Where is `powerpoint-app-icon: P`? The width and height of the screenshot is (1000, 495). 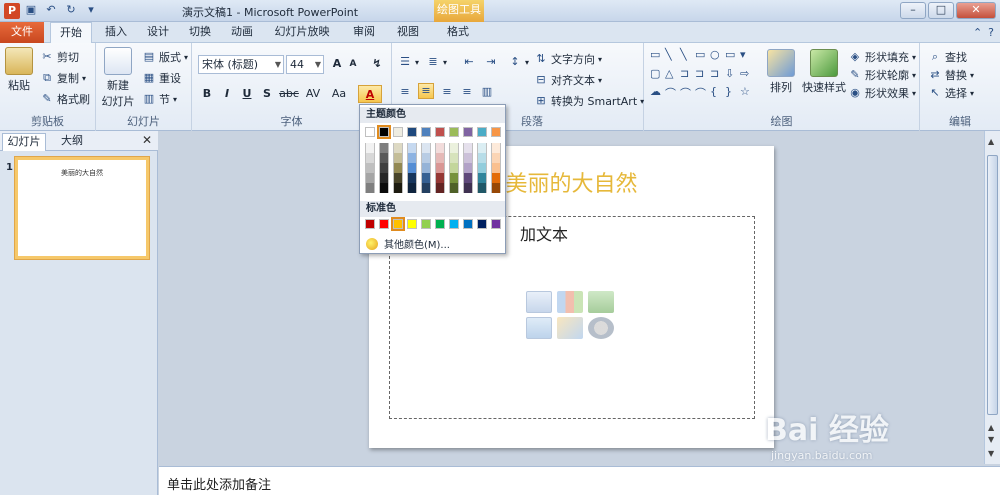 powerpoint-app-icon: P is located at coordinates (12, 11).